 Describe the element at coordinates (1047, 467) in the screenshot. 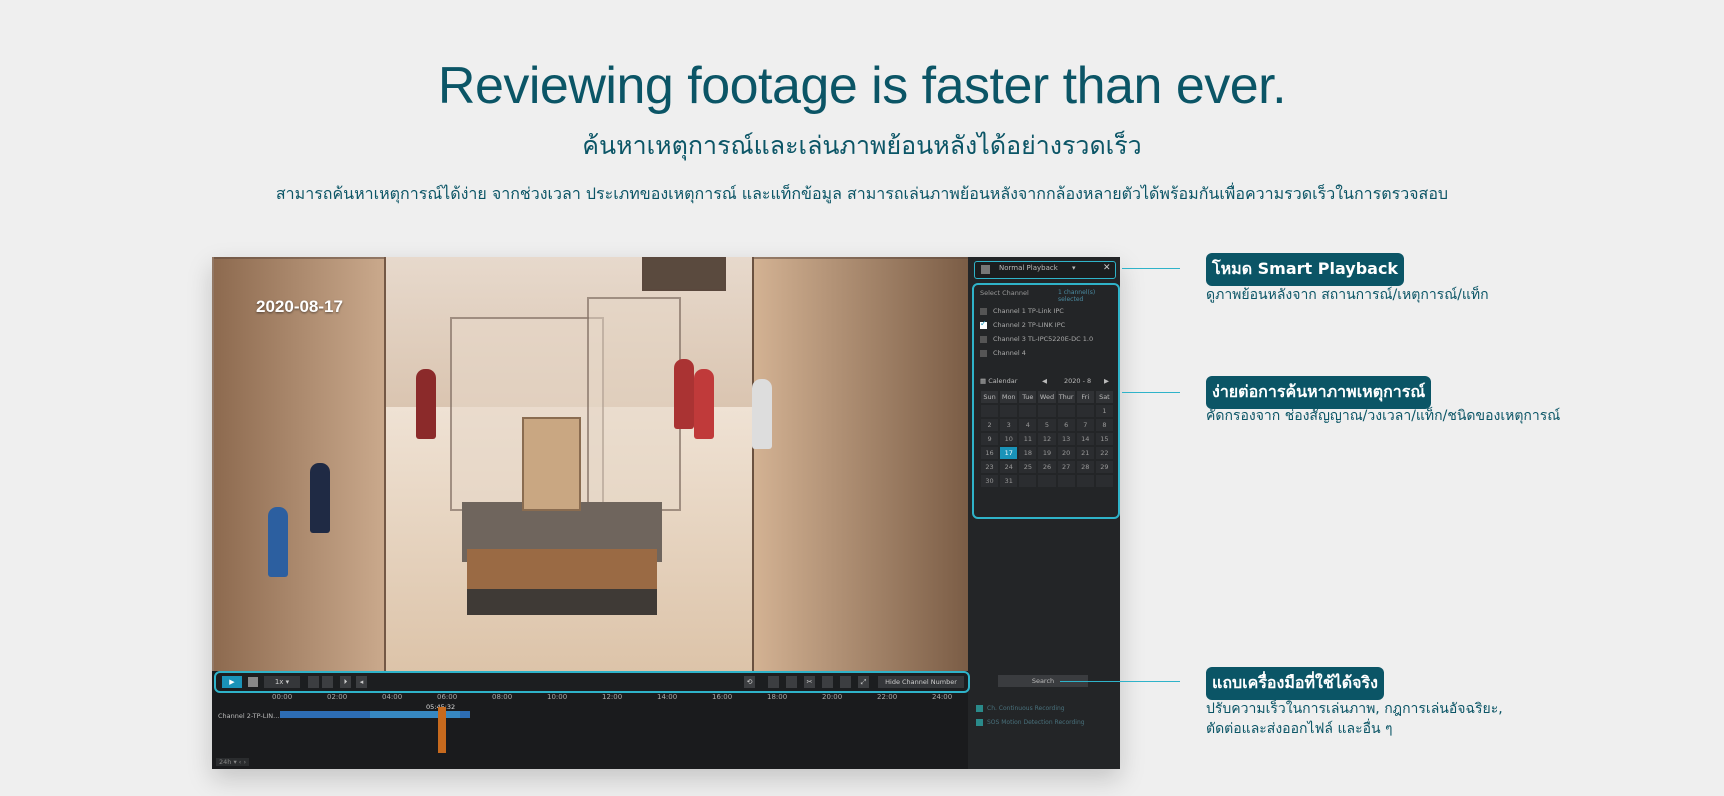

I see `calendar-day: 26` at that location.